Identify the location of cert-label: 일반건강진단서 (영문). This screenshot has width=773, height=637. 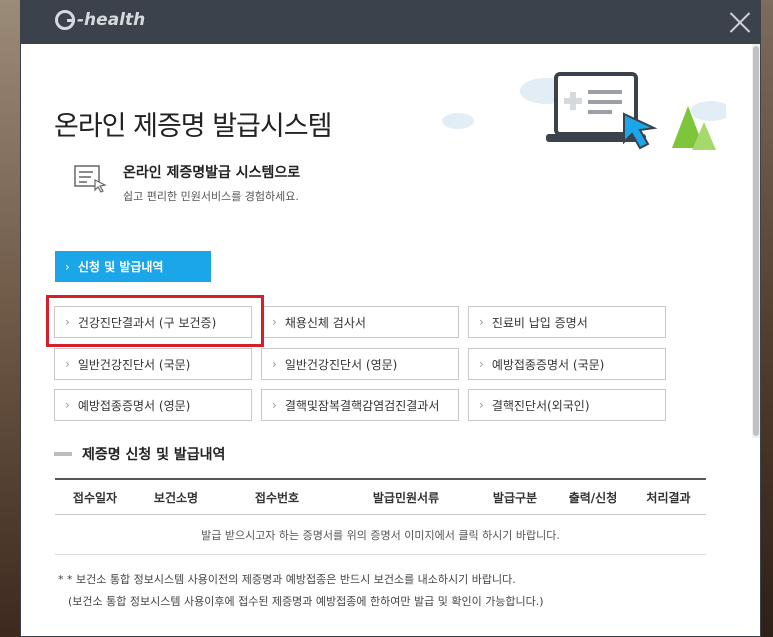
(341, 364).